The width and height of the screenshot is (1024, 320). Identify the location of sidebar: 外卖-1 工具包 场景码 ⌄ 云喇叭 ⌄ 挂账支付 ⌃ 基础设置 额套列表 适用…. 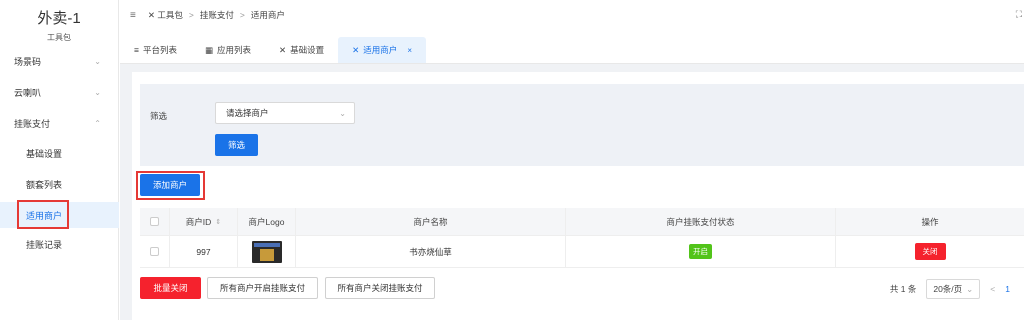
(59, 160).